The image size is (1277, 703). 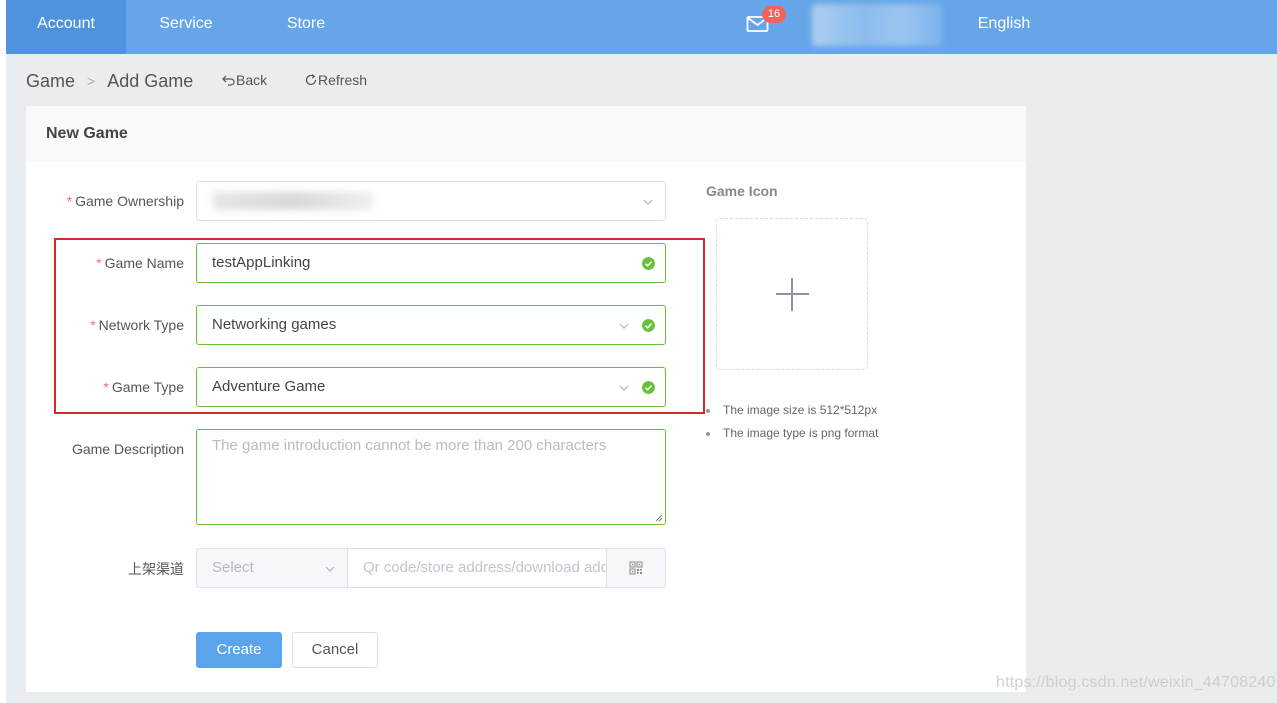 What do you see at coordinates (50, 81) in the screenshot?
I see `breadcrumb-root: Game` at bounding box center [50, 81].